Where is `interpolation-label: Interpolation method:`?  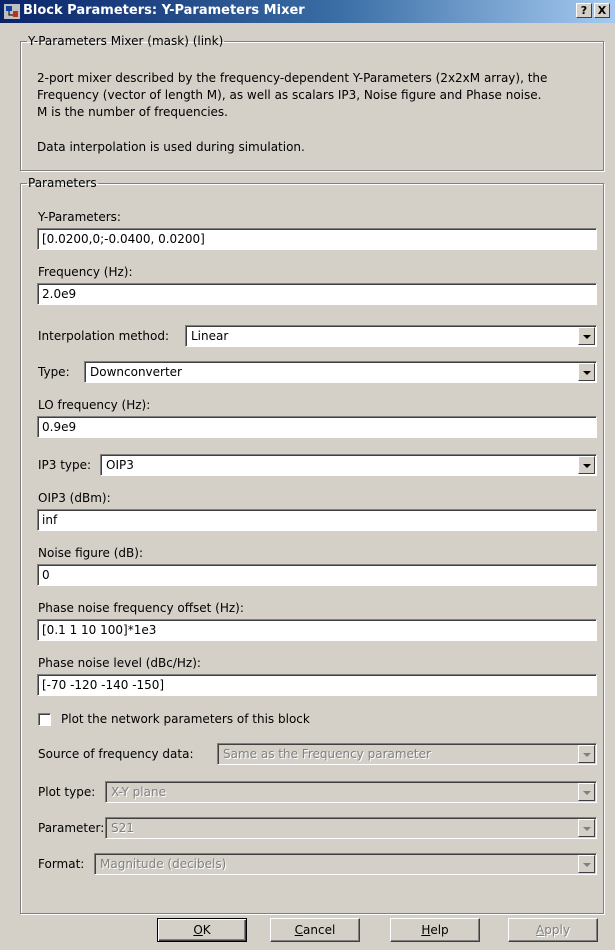
interpolation-label: Interpolation method: is located at coordinates (103, 336).